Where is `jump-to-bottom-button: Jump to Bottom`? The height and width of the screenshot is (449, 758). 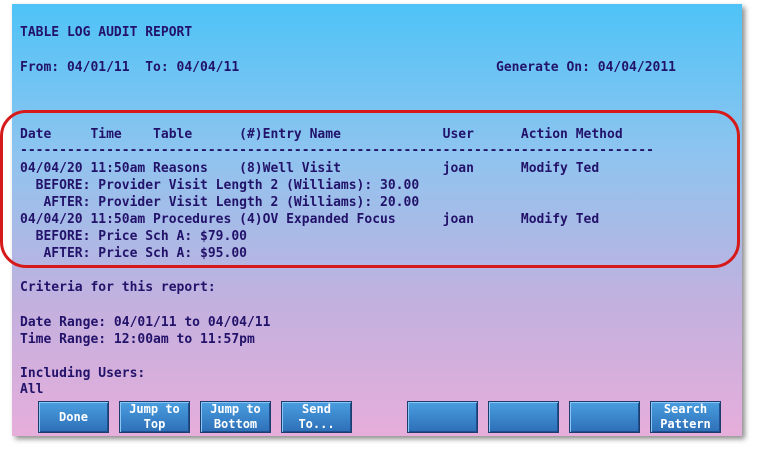 jump-to-bottom-button: Jump to Bottom is located at coordinates (235, 417).